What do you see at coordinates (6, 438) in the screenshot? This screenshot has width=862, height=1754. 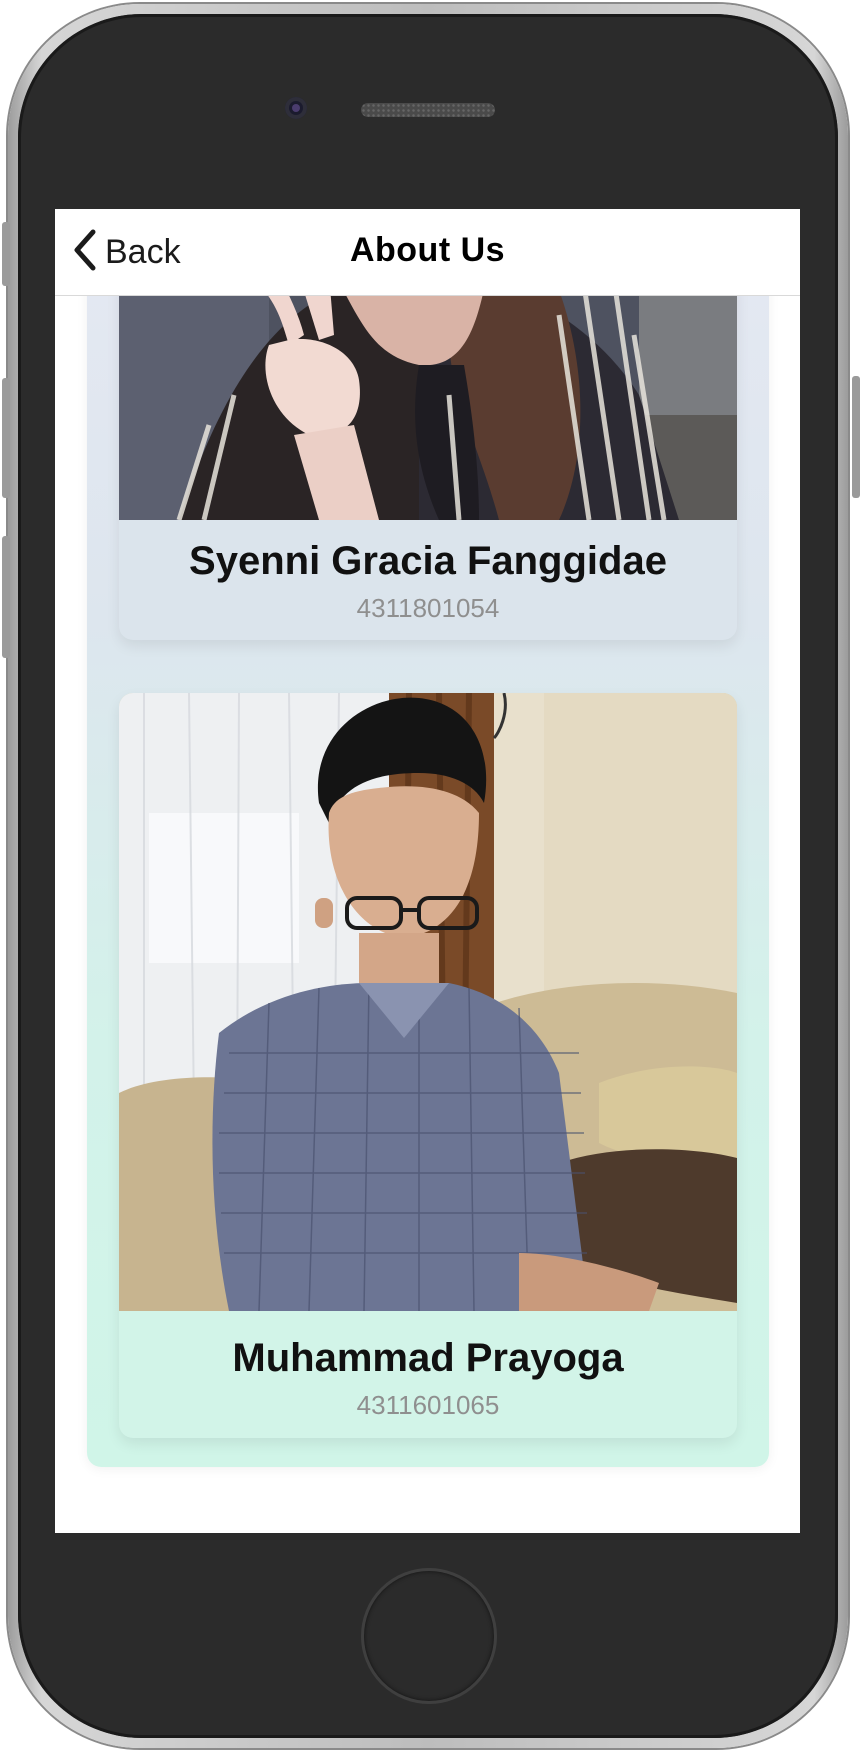 I see `volume-up-button` at bounding box center [6, 438].